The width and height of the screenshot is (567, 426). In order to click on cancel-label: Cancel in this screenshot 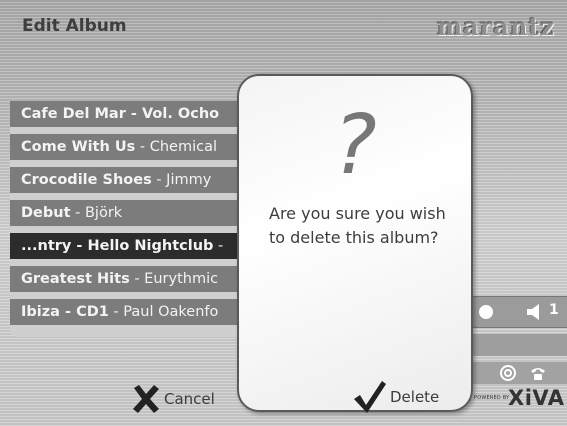, I will do `click(189, 399)`.